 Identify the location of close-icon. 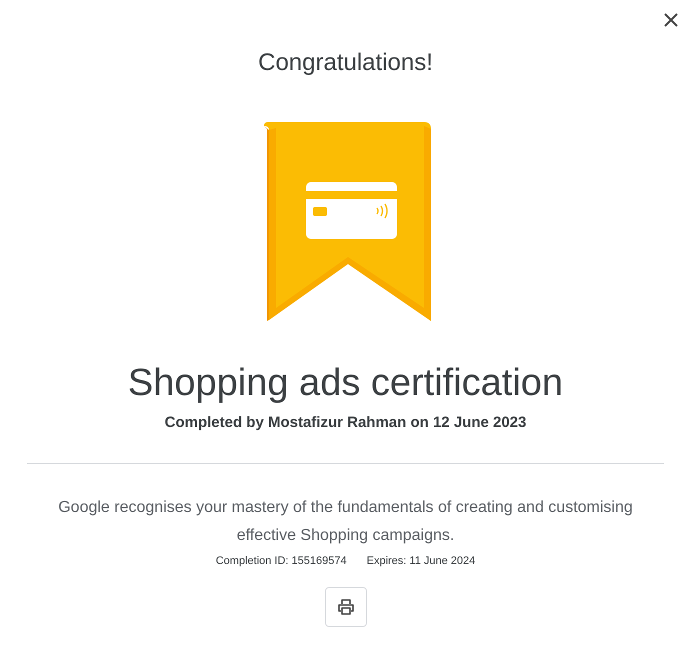
(671, 20).